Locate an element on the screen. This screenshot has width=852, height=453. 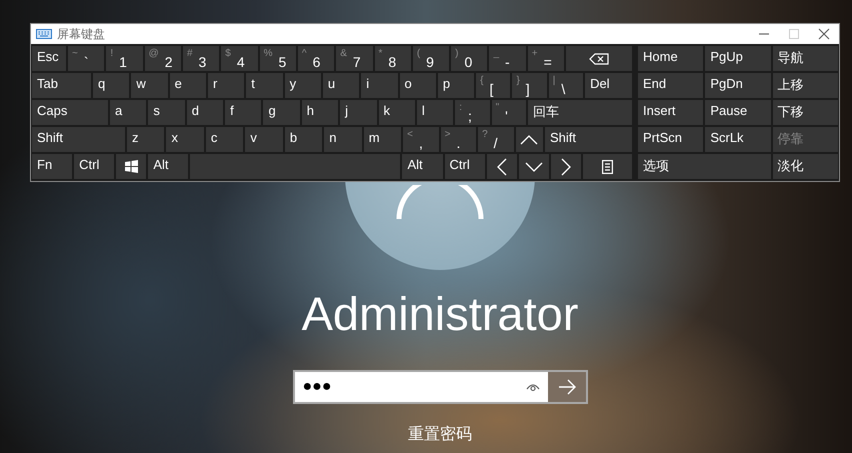
loading-spinner-icon is located at coordinates (440, 203).